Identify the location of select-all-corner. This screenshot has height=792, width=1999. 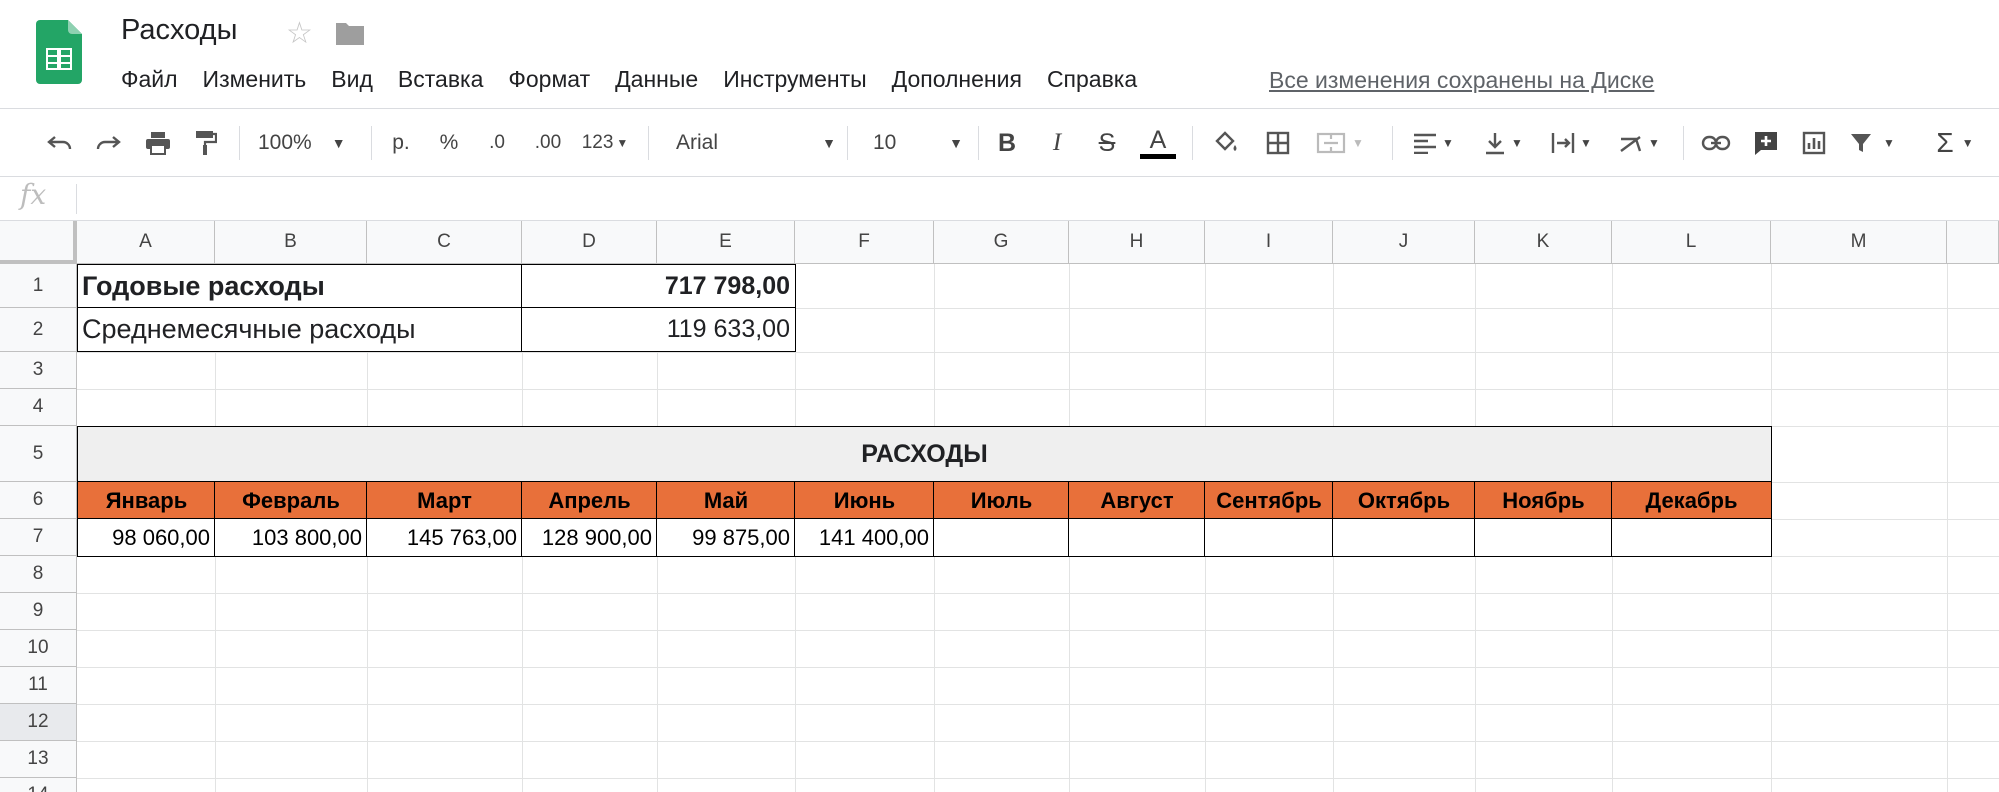
(38, 242).